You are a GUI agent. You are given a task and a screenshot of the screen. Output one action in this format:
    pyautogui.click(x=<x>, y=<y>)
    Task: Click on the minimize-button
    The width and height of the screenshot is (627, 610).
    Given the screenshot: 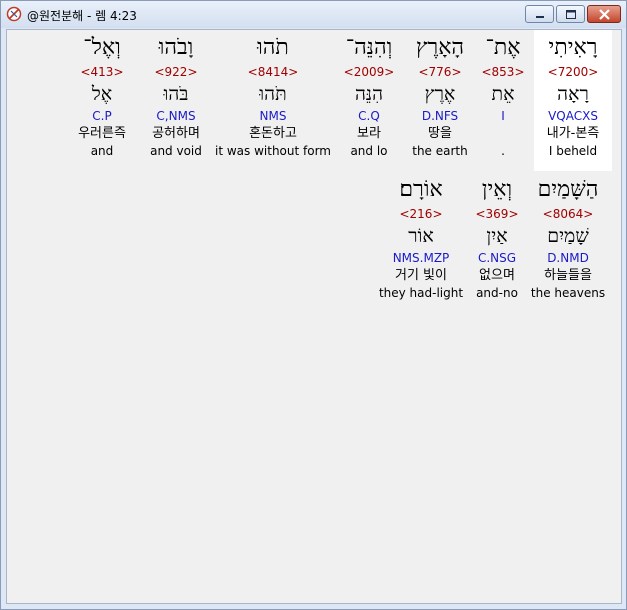 What is the action you would take?
    pyautogui.click(x=539, y=14)
    